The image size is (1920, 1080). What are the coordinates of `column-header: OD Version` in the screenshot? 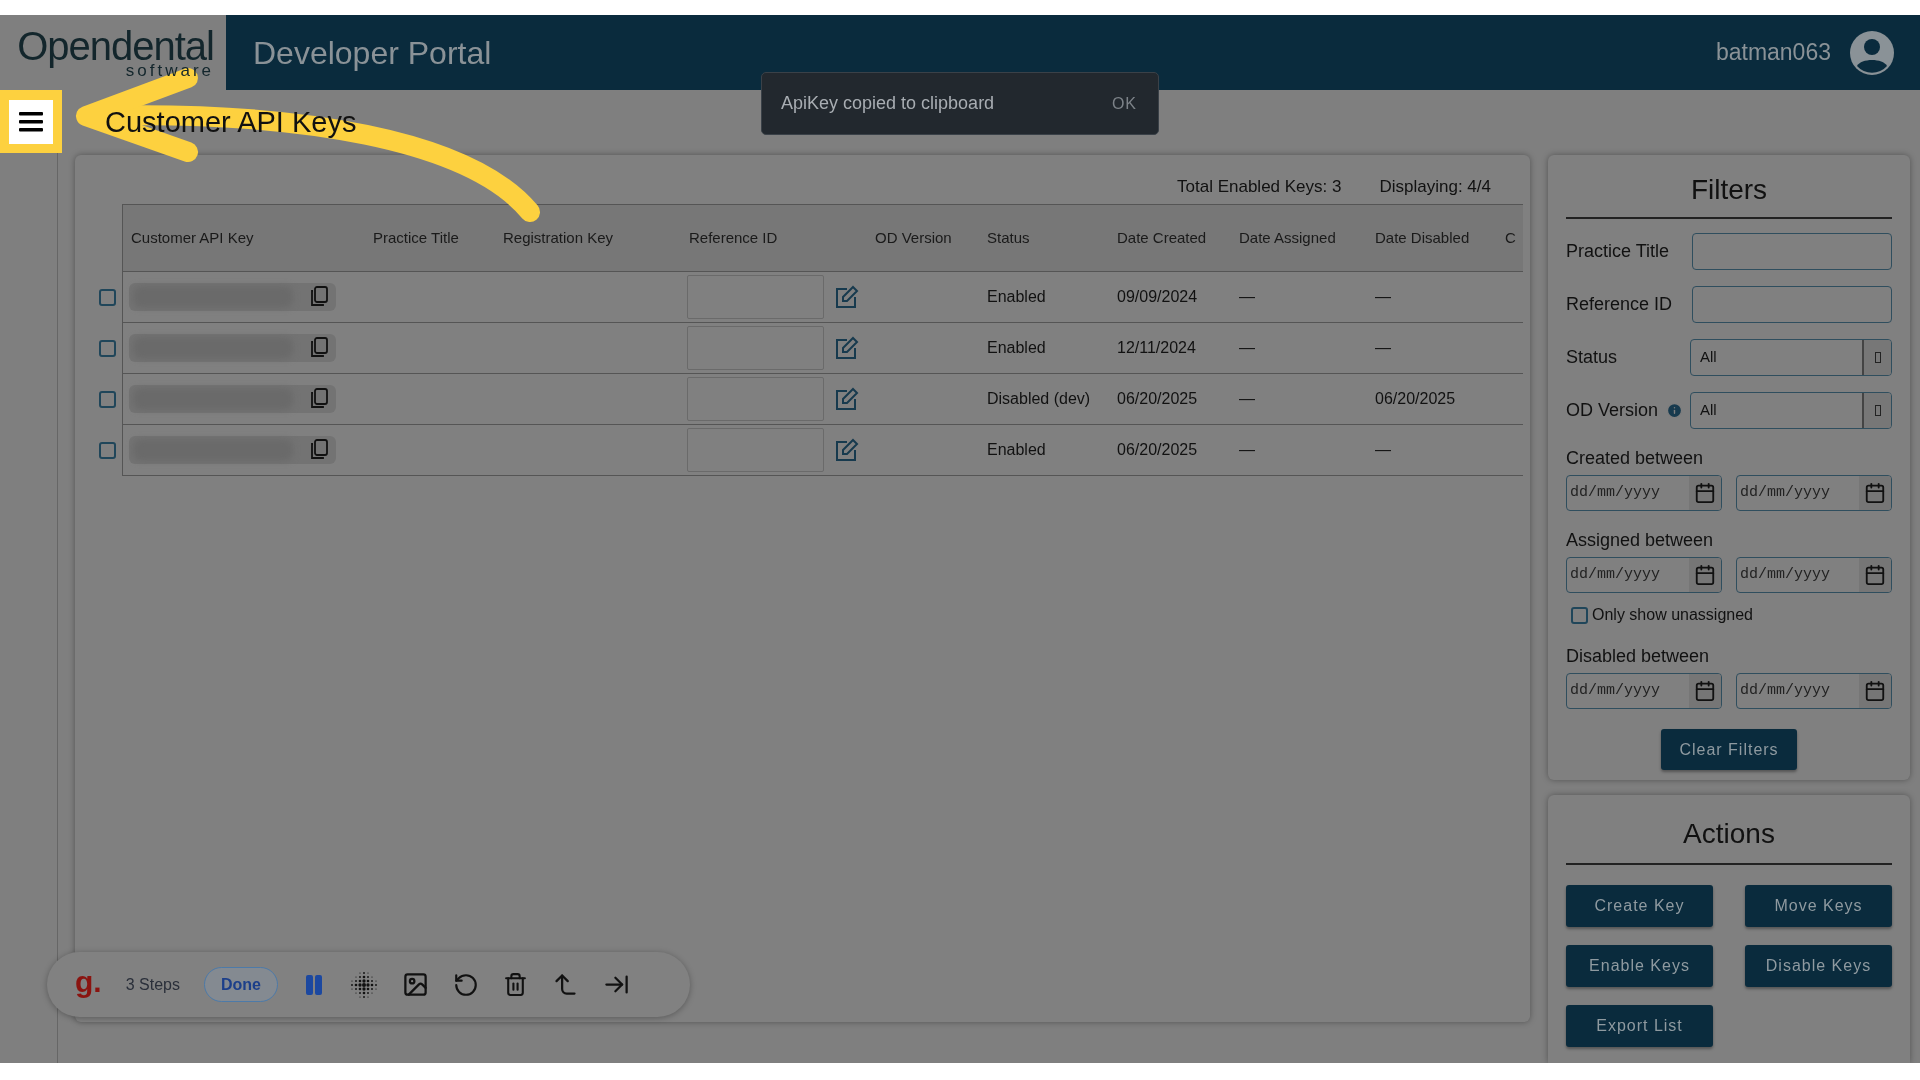 It's located at (913, 237).